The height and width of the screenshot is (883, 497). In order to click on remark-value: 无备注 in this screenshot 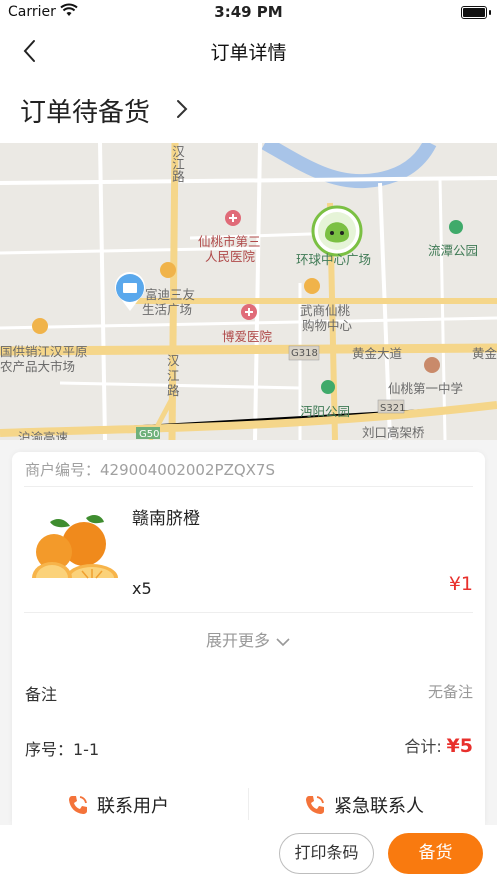, I will do `click(450, 692)`.